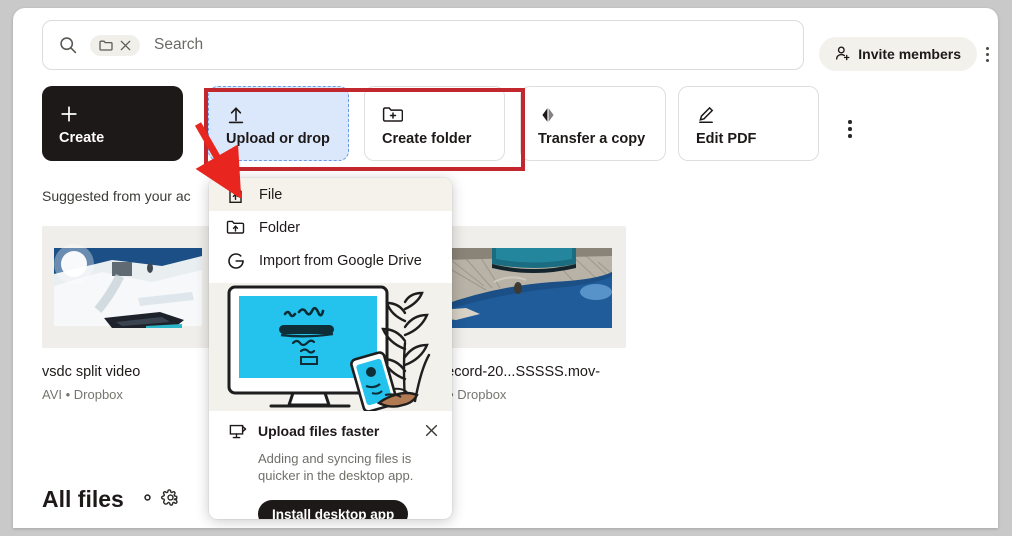  What do you see at coordinates (726, 139) in the screenshot?
I see `edit-pdf-label: Edit PDF` at bounding box center [726, 139].